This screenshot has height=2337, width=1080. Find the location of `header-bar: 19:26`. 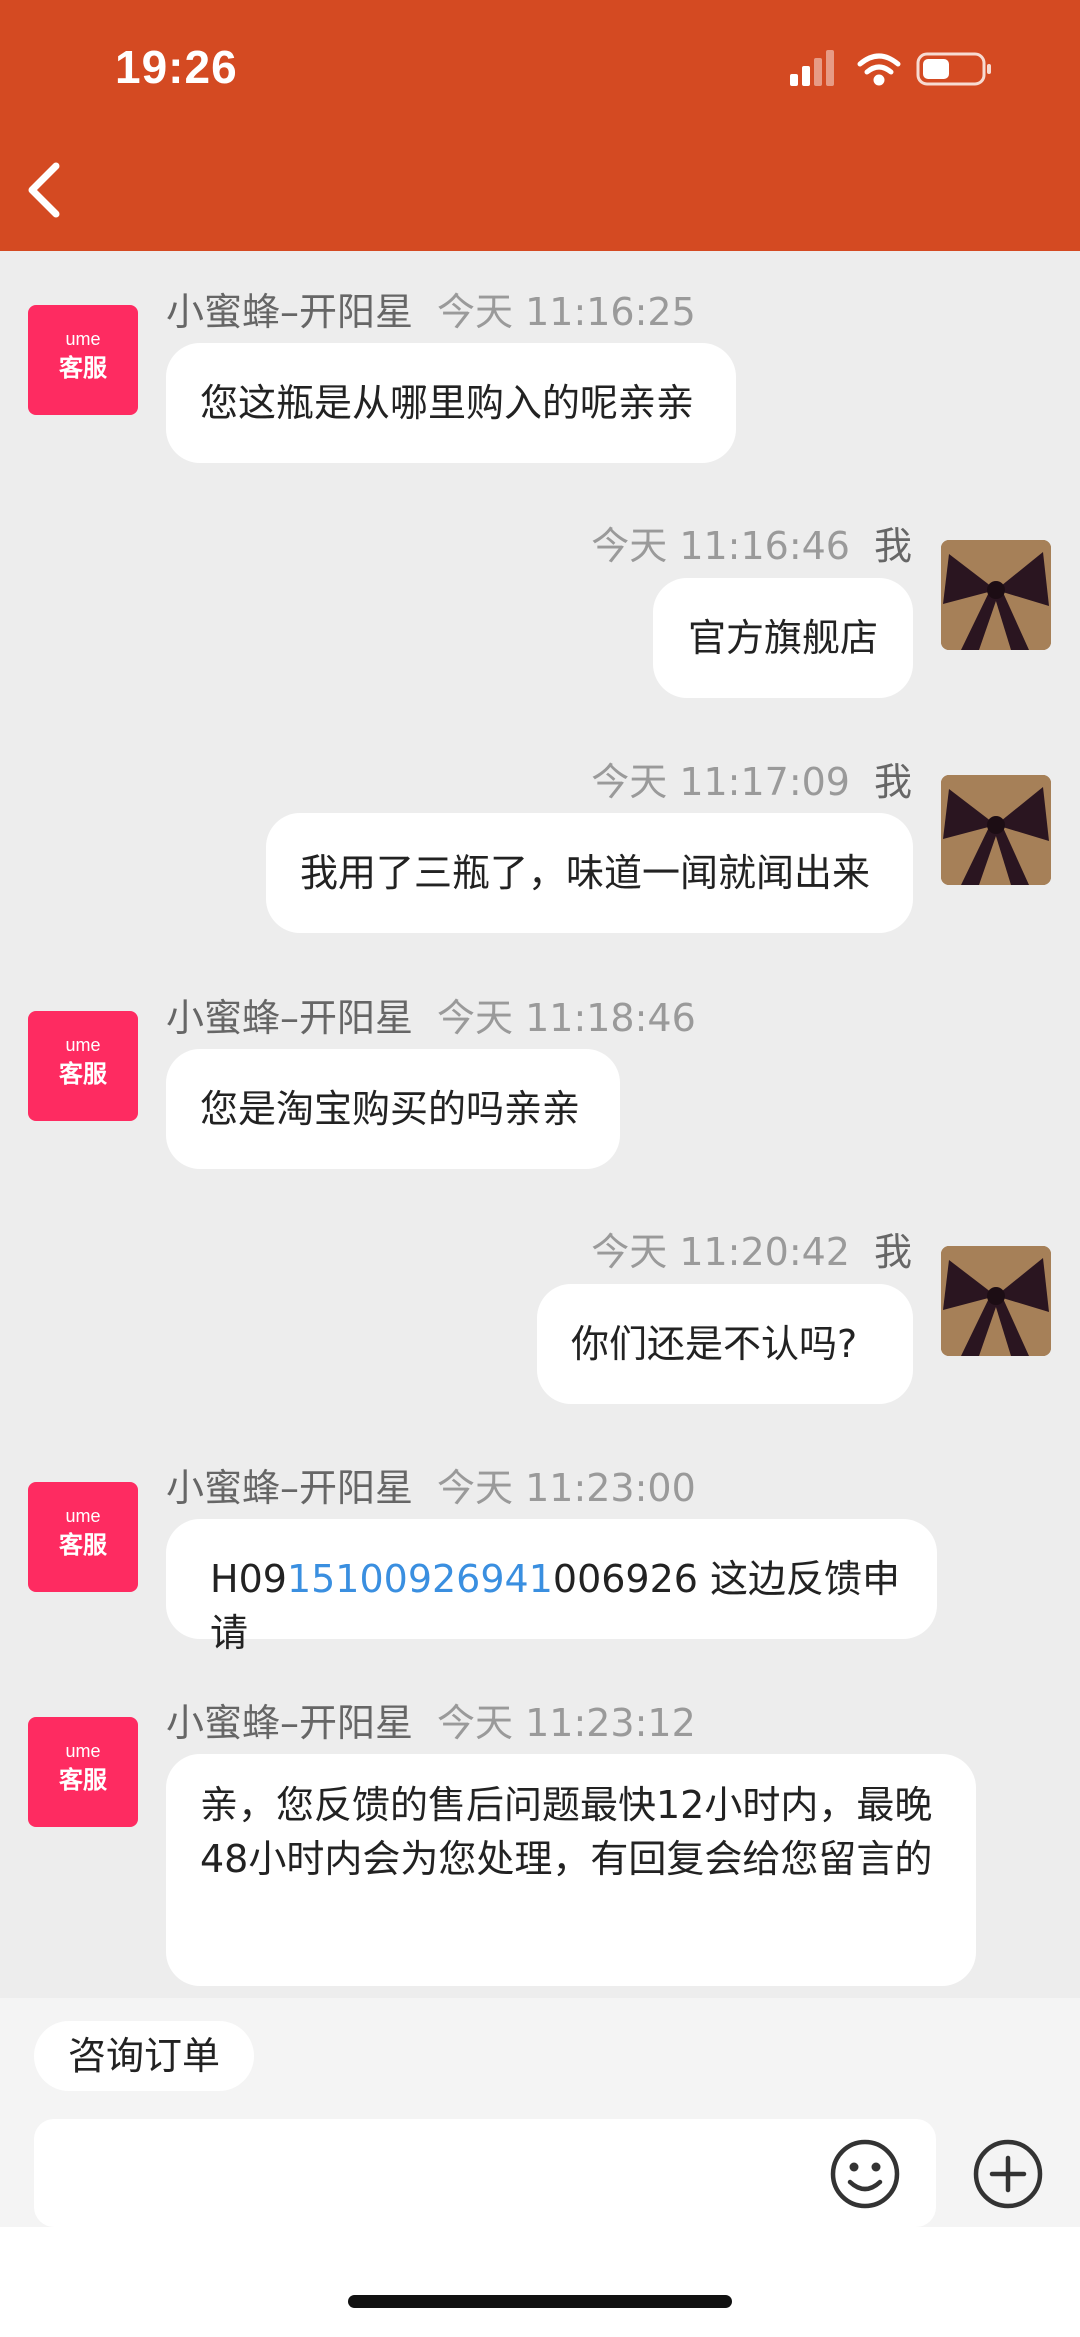

header-bar: 19:26 is located at coordinates (540, 125).